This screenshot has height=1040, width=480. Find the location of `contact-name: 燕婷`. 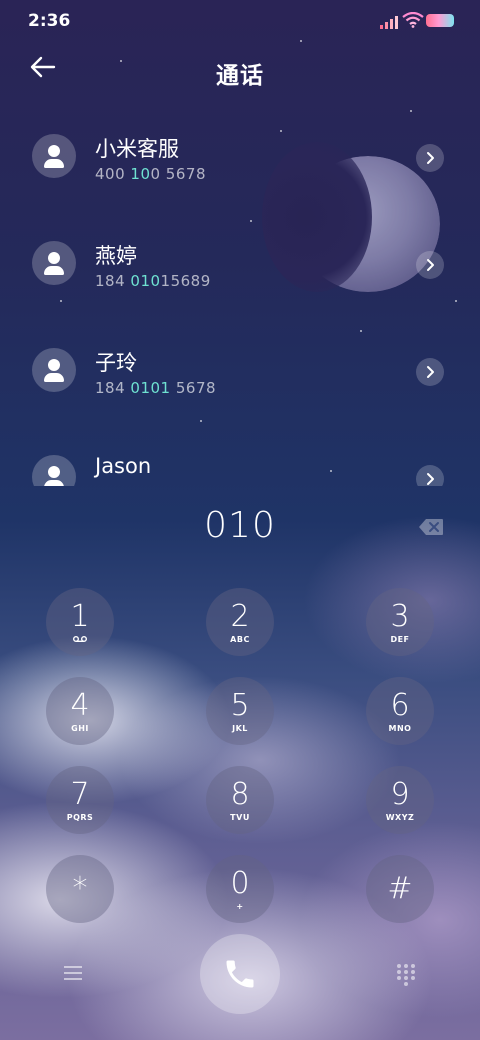

contact-name: 燕婷 is located at coordinates (116, 256).